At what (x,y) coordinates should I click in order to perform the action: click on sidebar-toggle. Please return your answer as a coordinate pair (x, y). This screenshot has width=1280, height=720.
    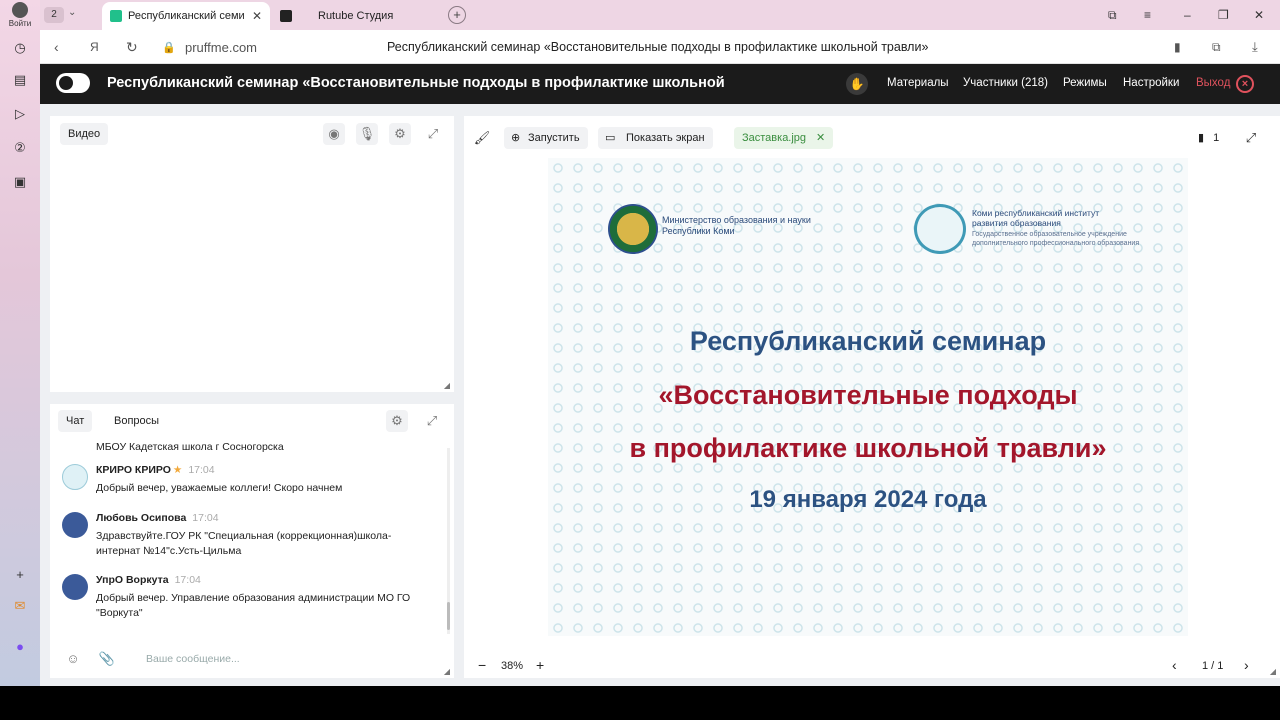
    Looking at the image, I should click on (73, 83).